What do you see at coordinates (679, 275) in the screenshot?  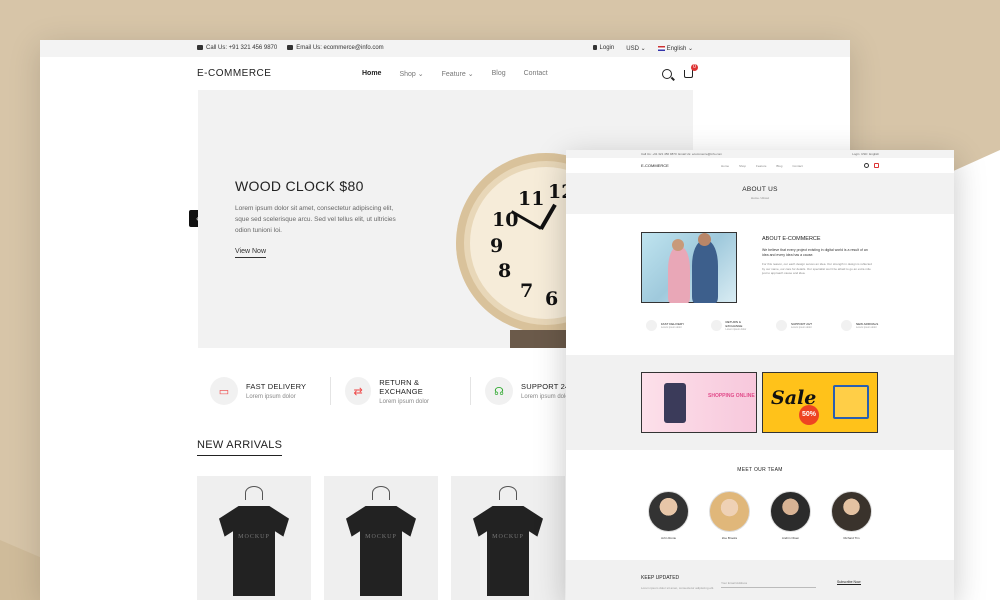 I see `person-woman` at bounding box center [679, 275].